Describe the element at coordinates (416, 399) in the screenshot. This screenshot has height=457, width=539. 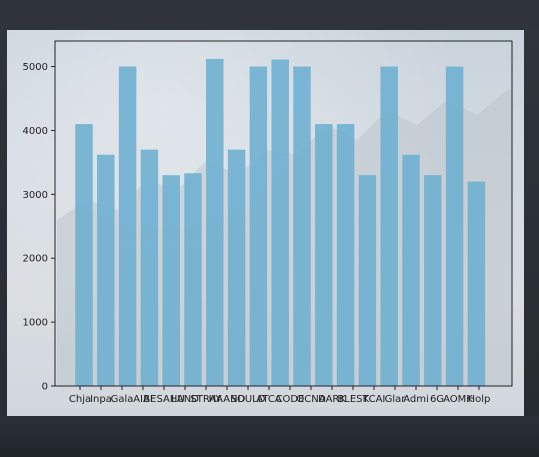
I see `x-tick-label: Admi` at that location.